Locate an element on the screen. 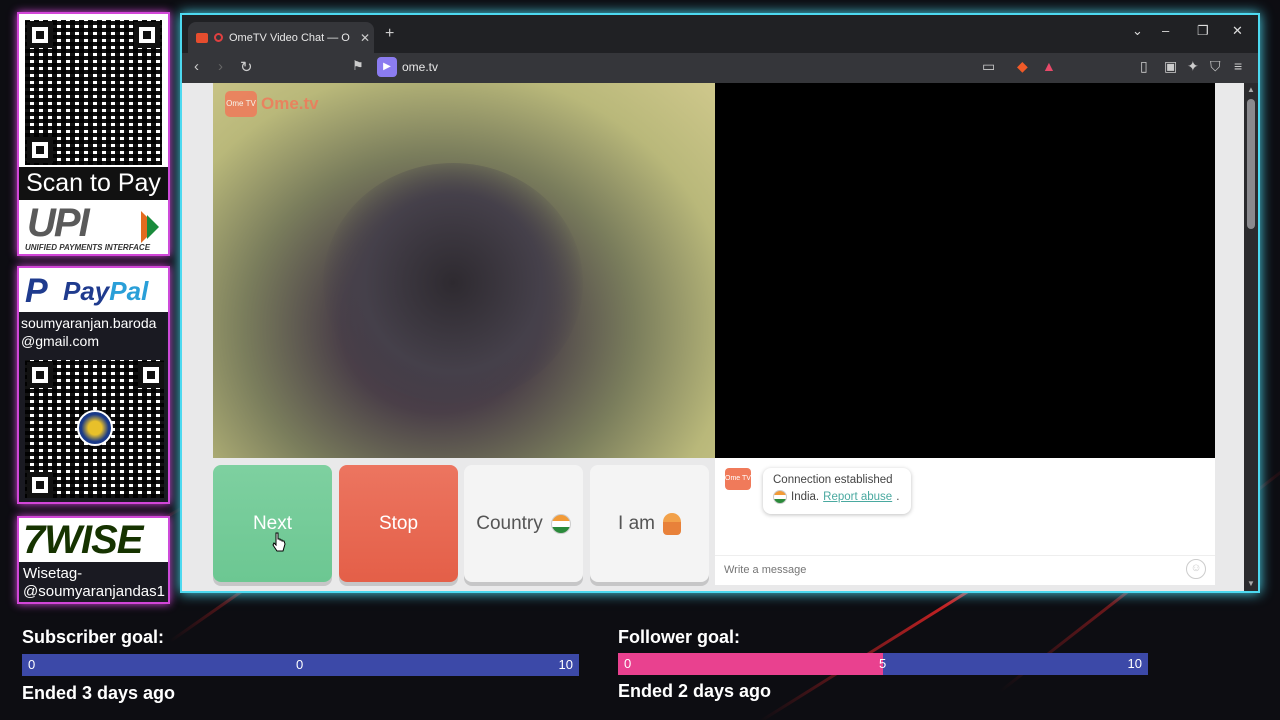 This screenshot has height=720, width=1280. follower-goal-status: Ended 2 days ago is located at coordinates (695, 691).